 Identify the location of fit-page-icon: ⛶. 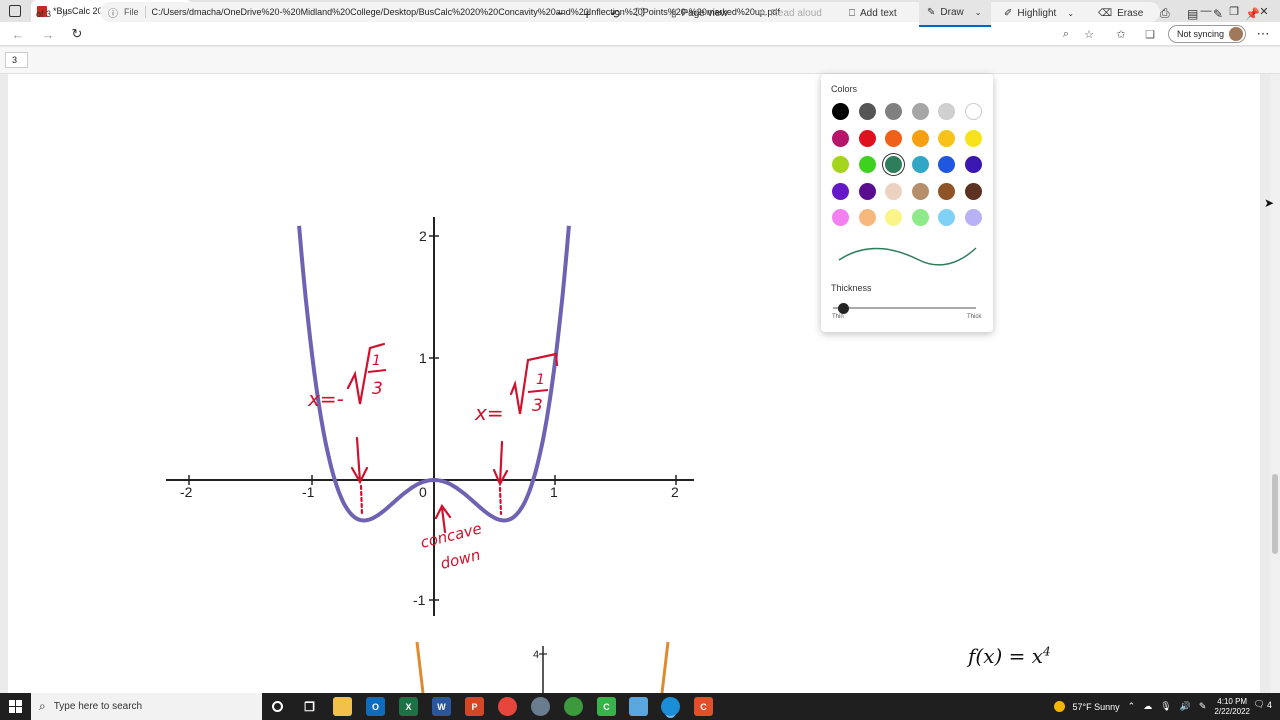
(640, 13).